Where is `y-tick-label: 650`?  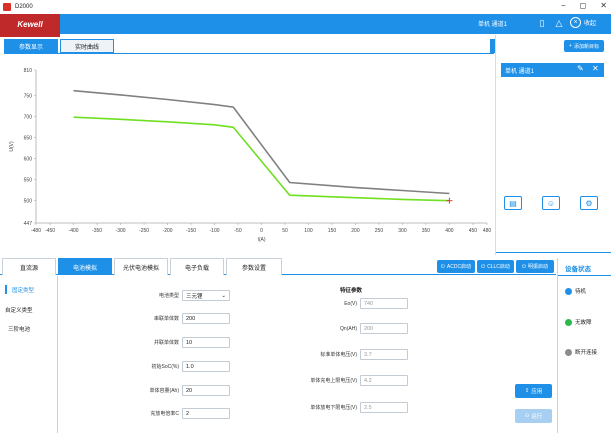 y-tick-label: 650 is located at coordinates (28, 138).